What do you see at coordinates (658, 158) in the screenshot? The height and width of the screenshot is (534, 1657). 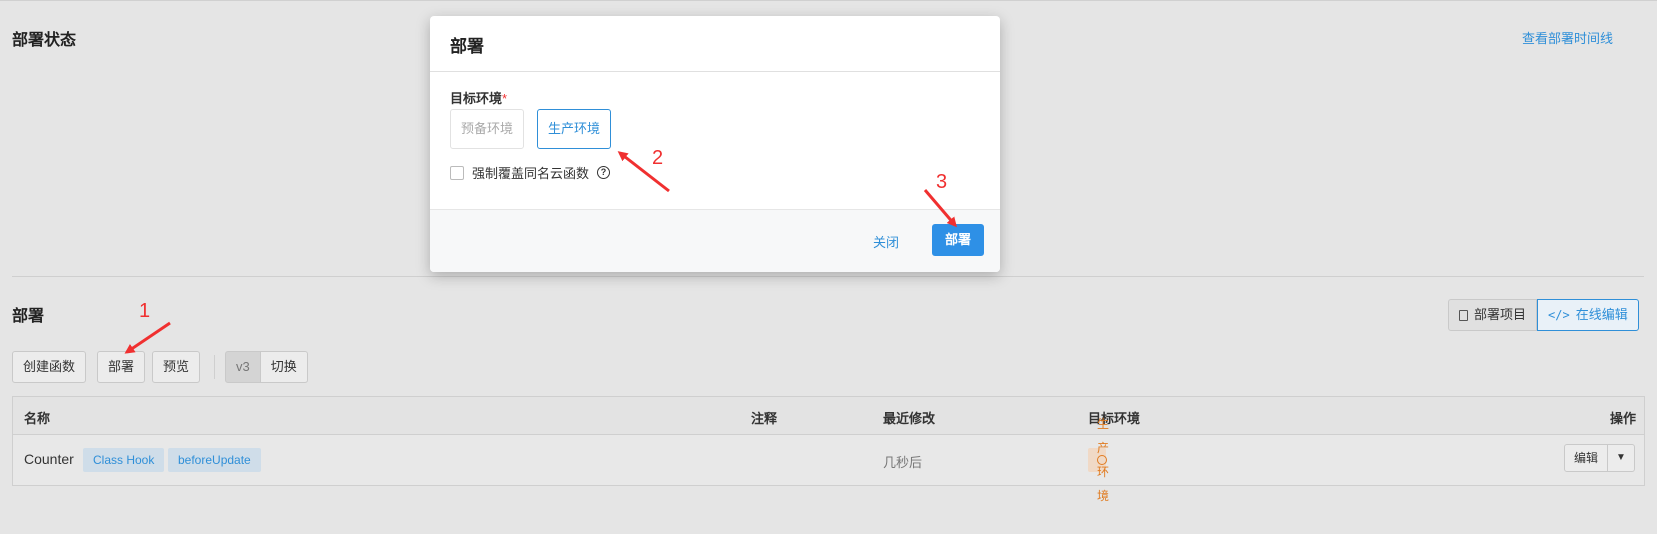 I see `annotation-2: 2` at bounding box center [658, 158].